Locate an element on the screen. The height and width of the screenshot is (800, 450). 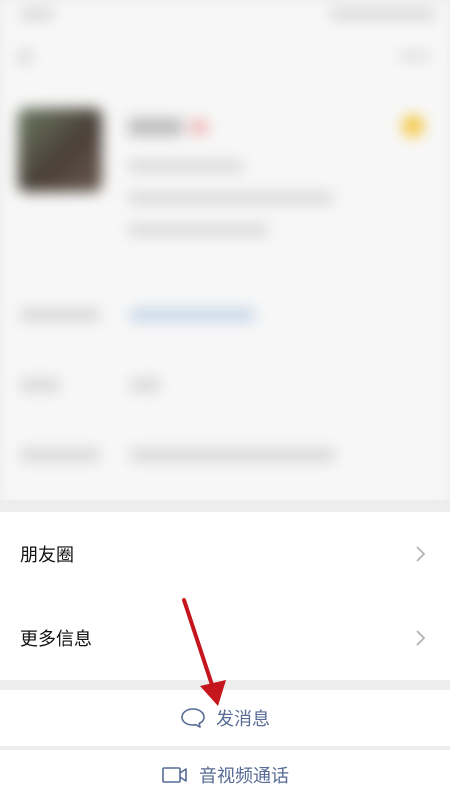
status-time is located at coordinates (37, 14).